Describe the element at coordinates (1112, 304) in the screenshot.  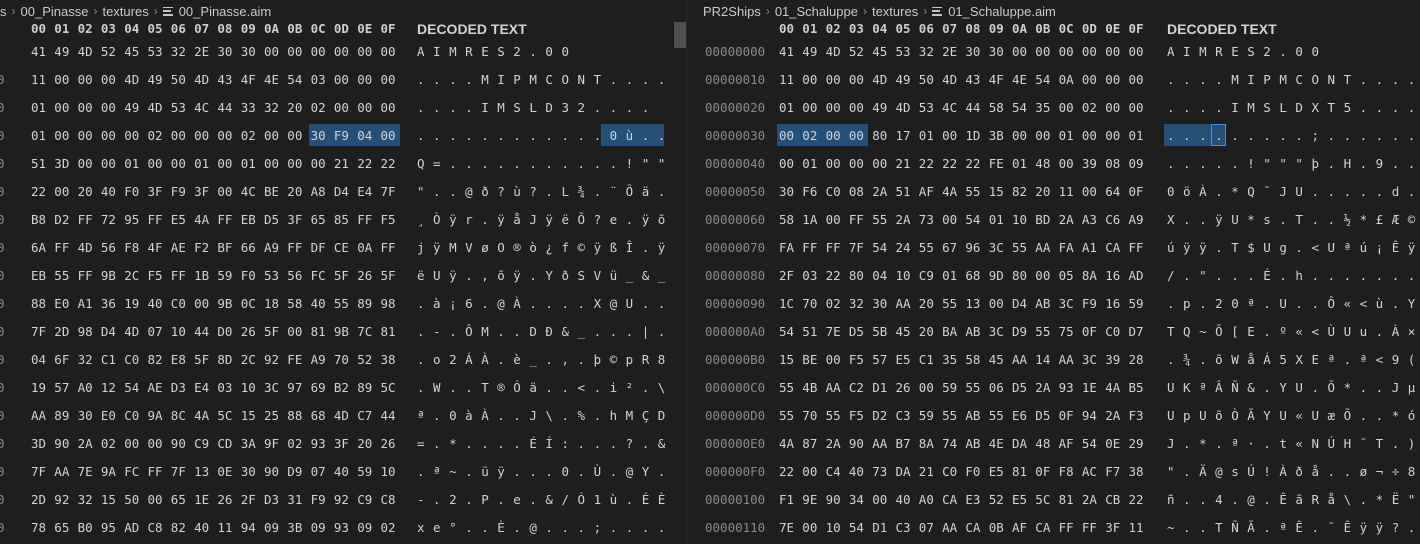
I see `hex-byte: 16` at that location.